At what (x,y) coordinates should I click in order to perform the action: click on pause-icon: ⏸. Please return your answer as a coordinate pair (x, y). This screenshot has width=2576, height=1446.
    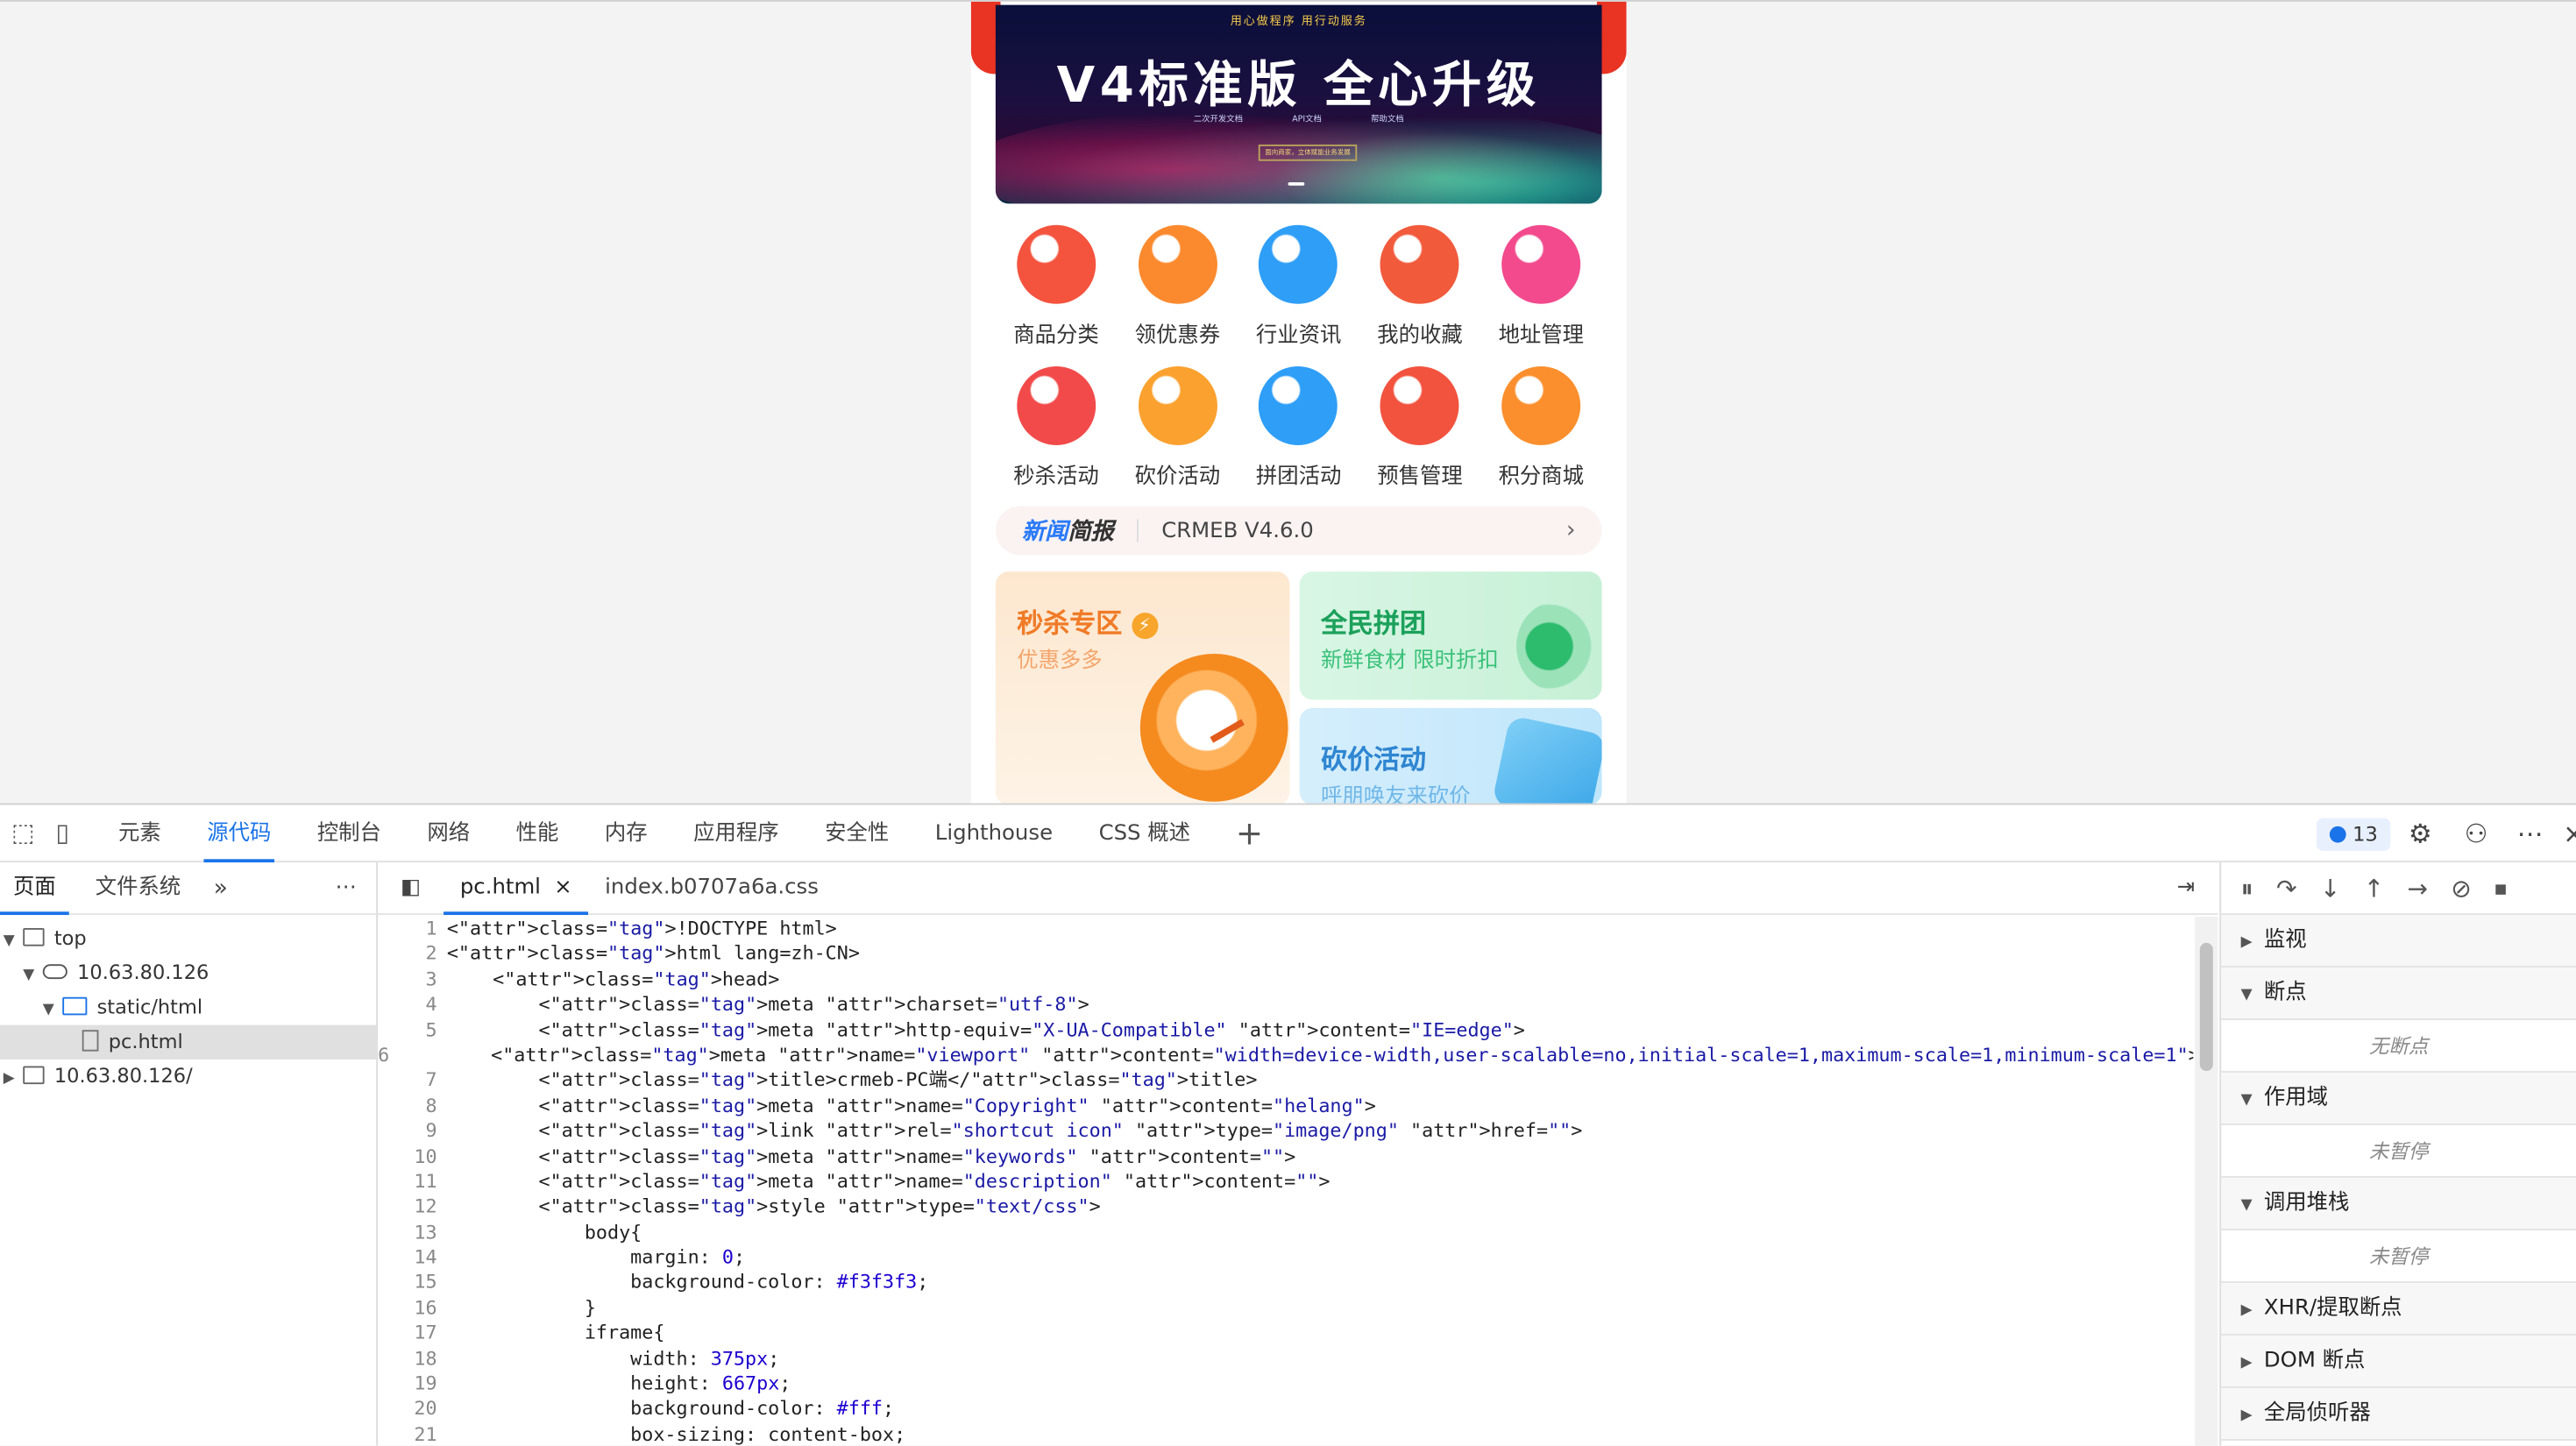
    Looking at the image, I should click on (2247, 888).